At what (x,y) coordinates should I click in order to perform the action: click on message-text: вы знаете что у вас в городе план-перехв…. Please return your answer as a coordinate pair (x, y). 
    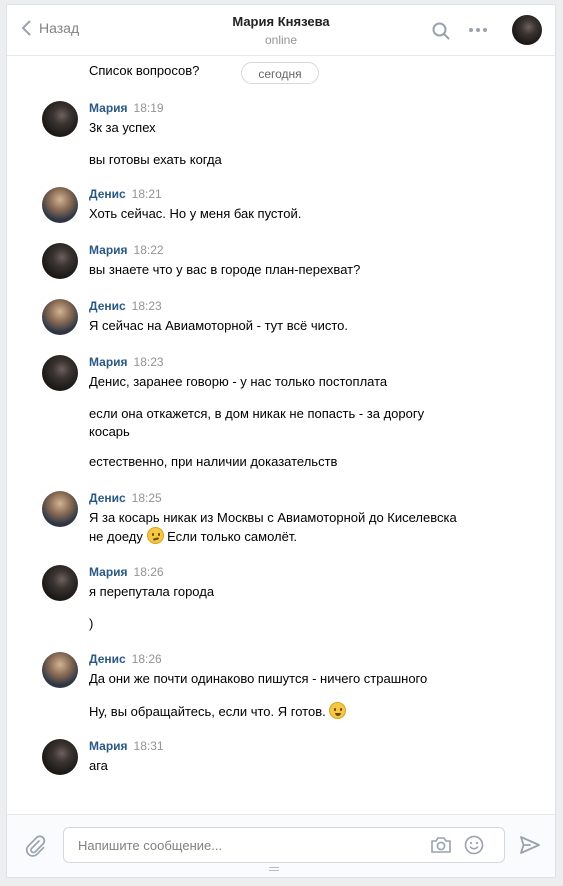
    Looking at the image, I should click on (225, 269).